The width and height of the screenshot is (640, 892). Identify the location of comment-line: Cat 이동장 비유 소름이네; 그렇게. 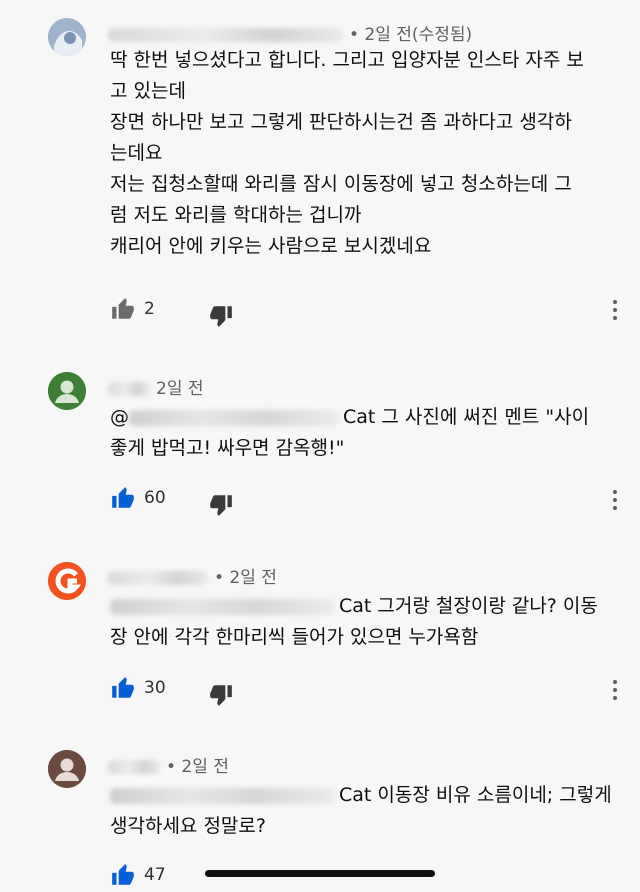
(475, 795).